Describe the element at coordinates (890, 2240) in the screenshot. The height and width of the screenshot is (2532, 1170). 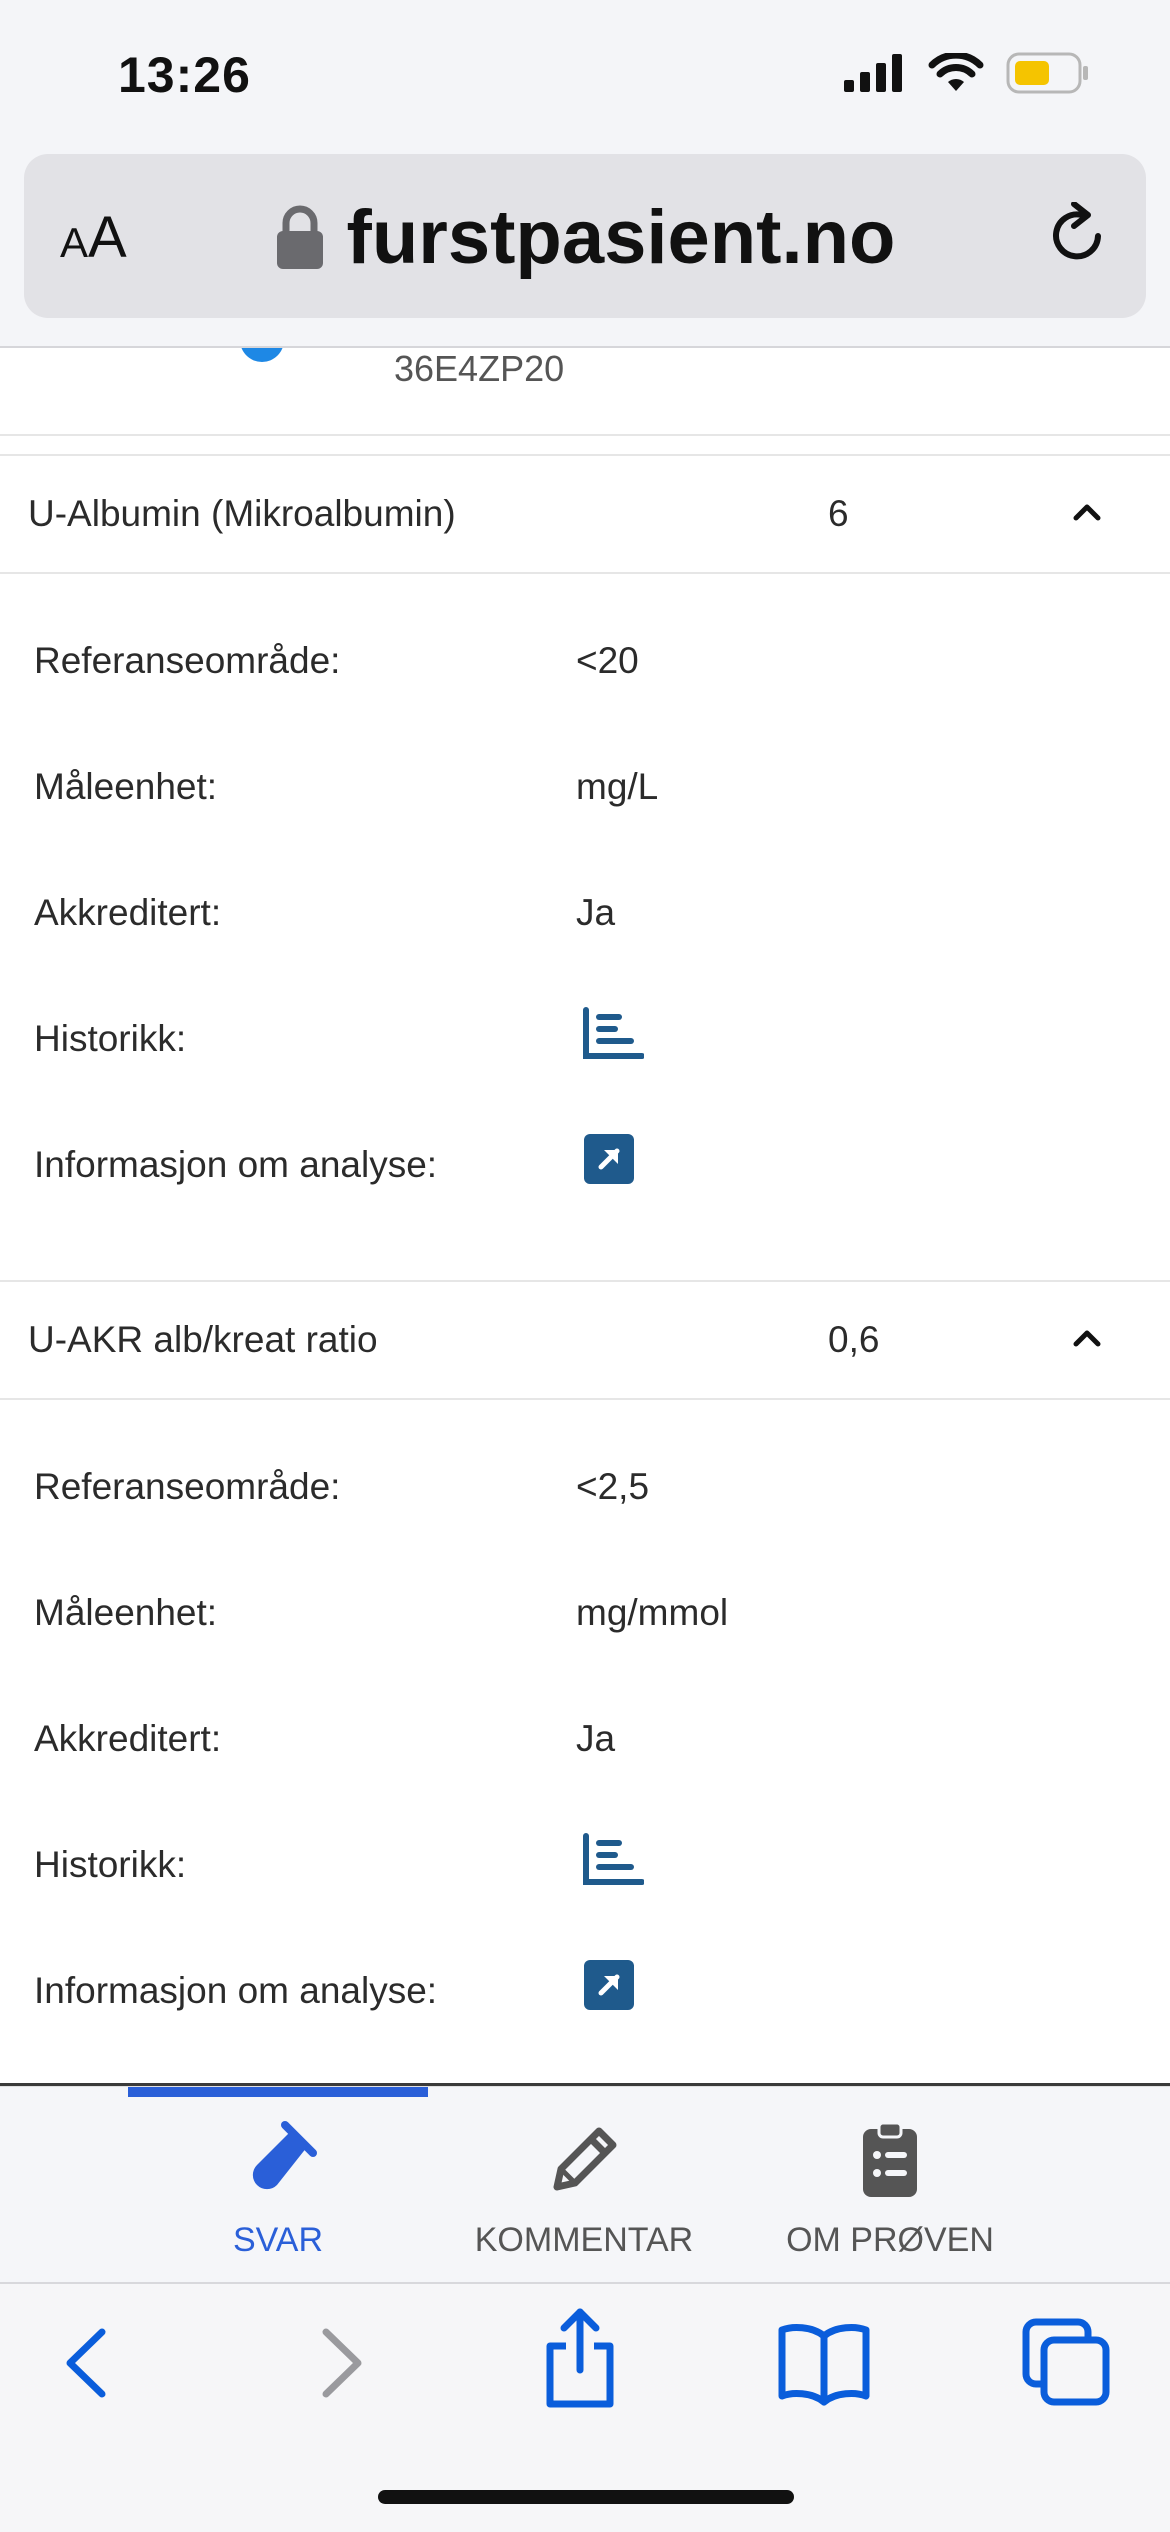
I see `tab-label: OM PRØVEN` at that location.